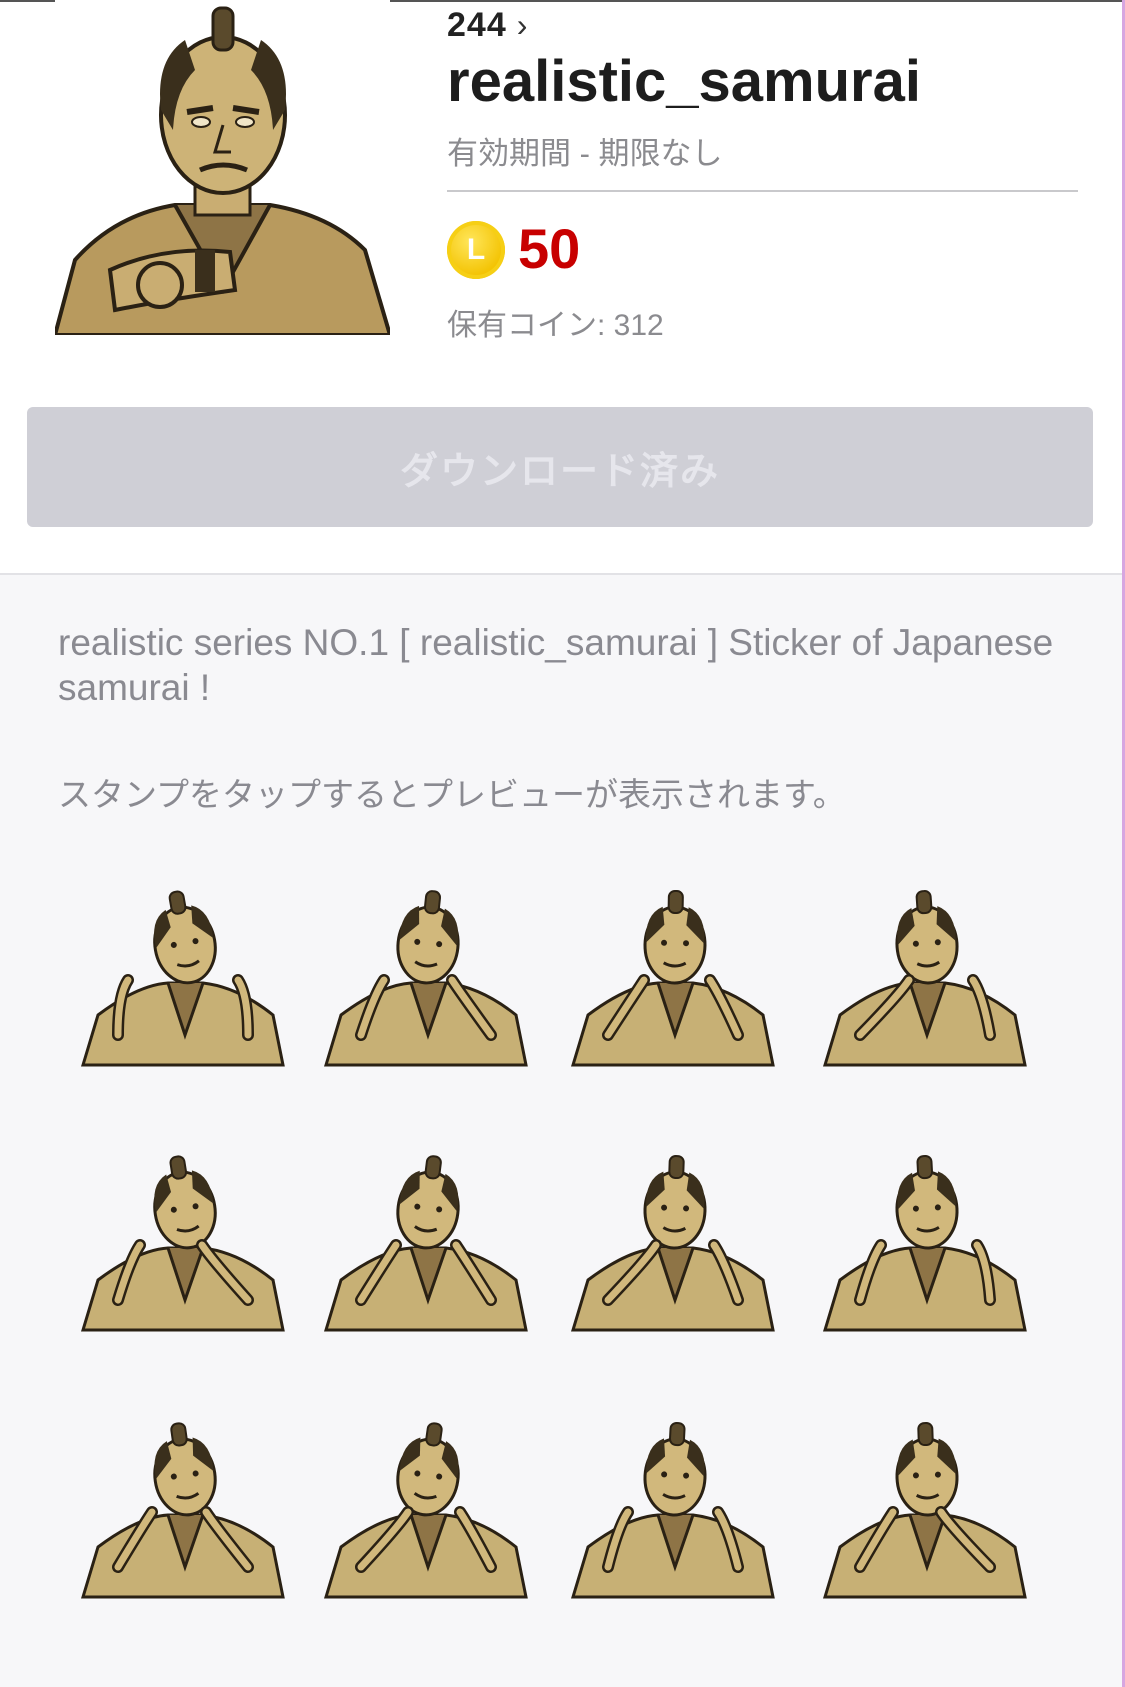 This screenshot has height=1687, width=1125. Describe the element at coordinates (673, 977) in the screenshot. I see `sticker-scratching-head` at that location.